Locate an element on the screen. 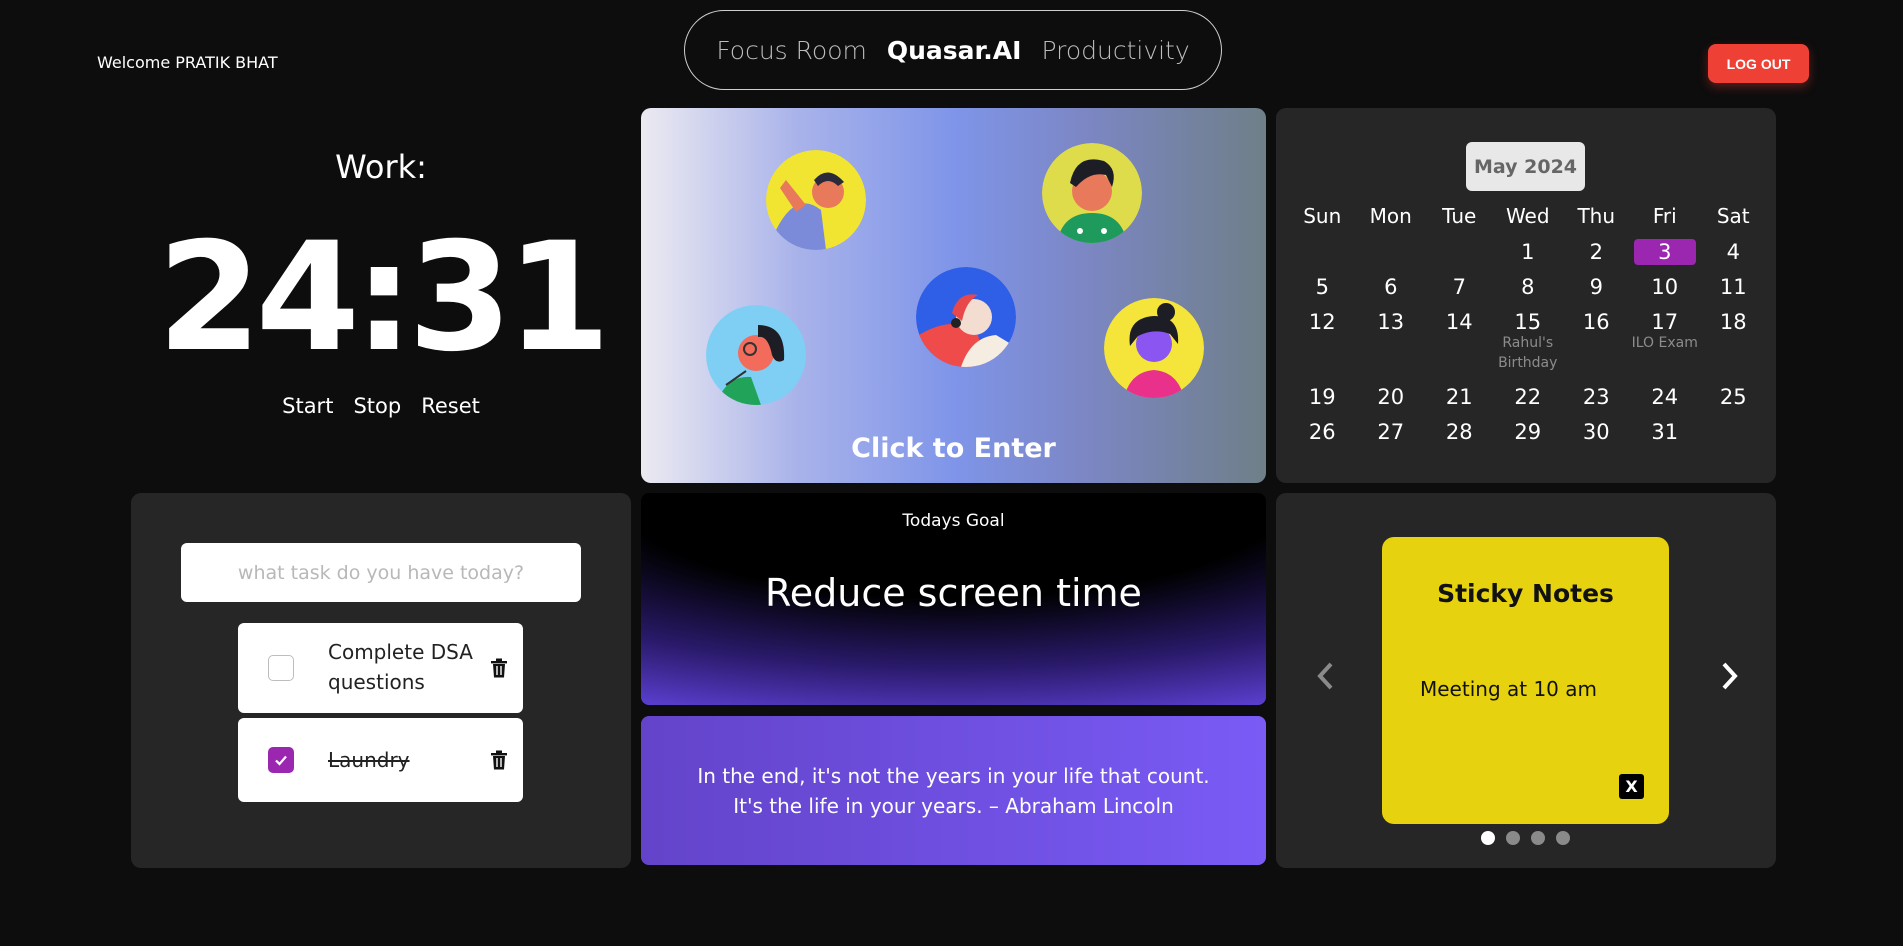  pomodoro-timer: Work: 24:31 Start Stop Reset is located at coordinates (381, 295).